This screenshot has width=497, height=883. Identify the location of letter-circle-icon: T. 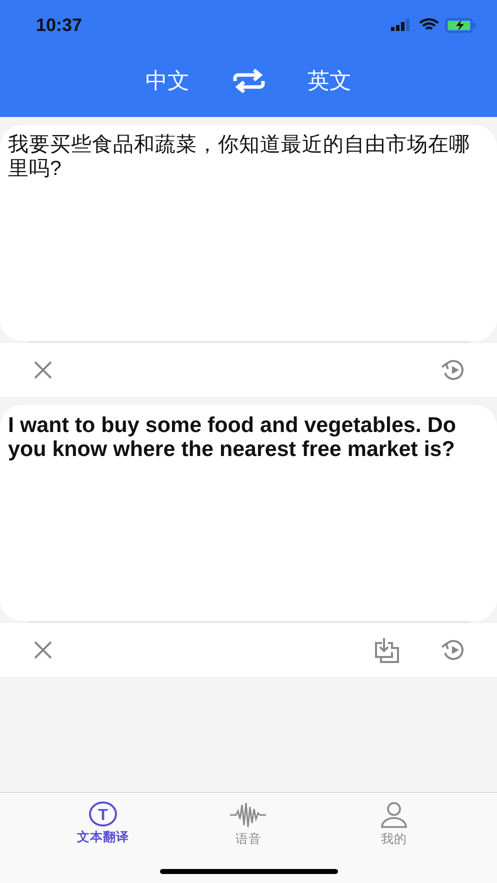
(103, 814).